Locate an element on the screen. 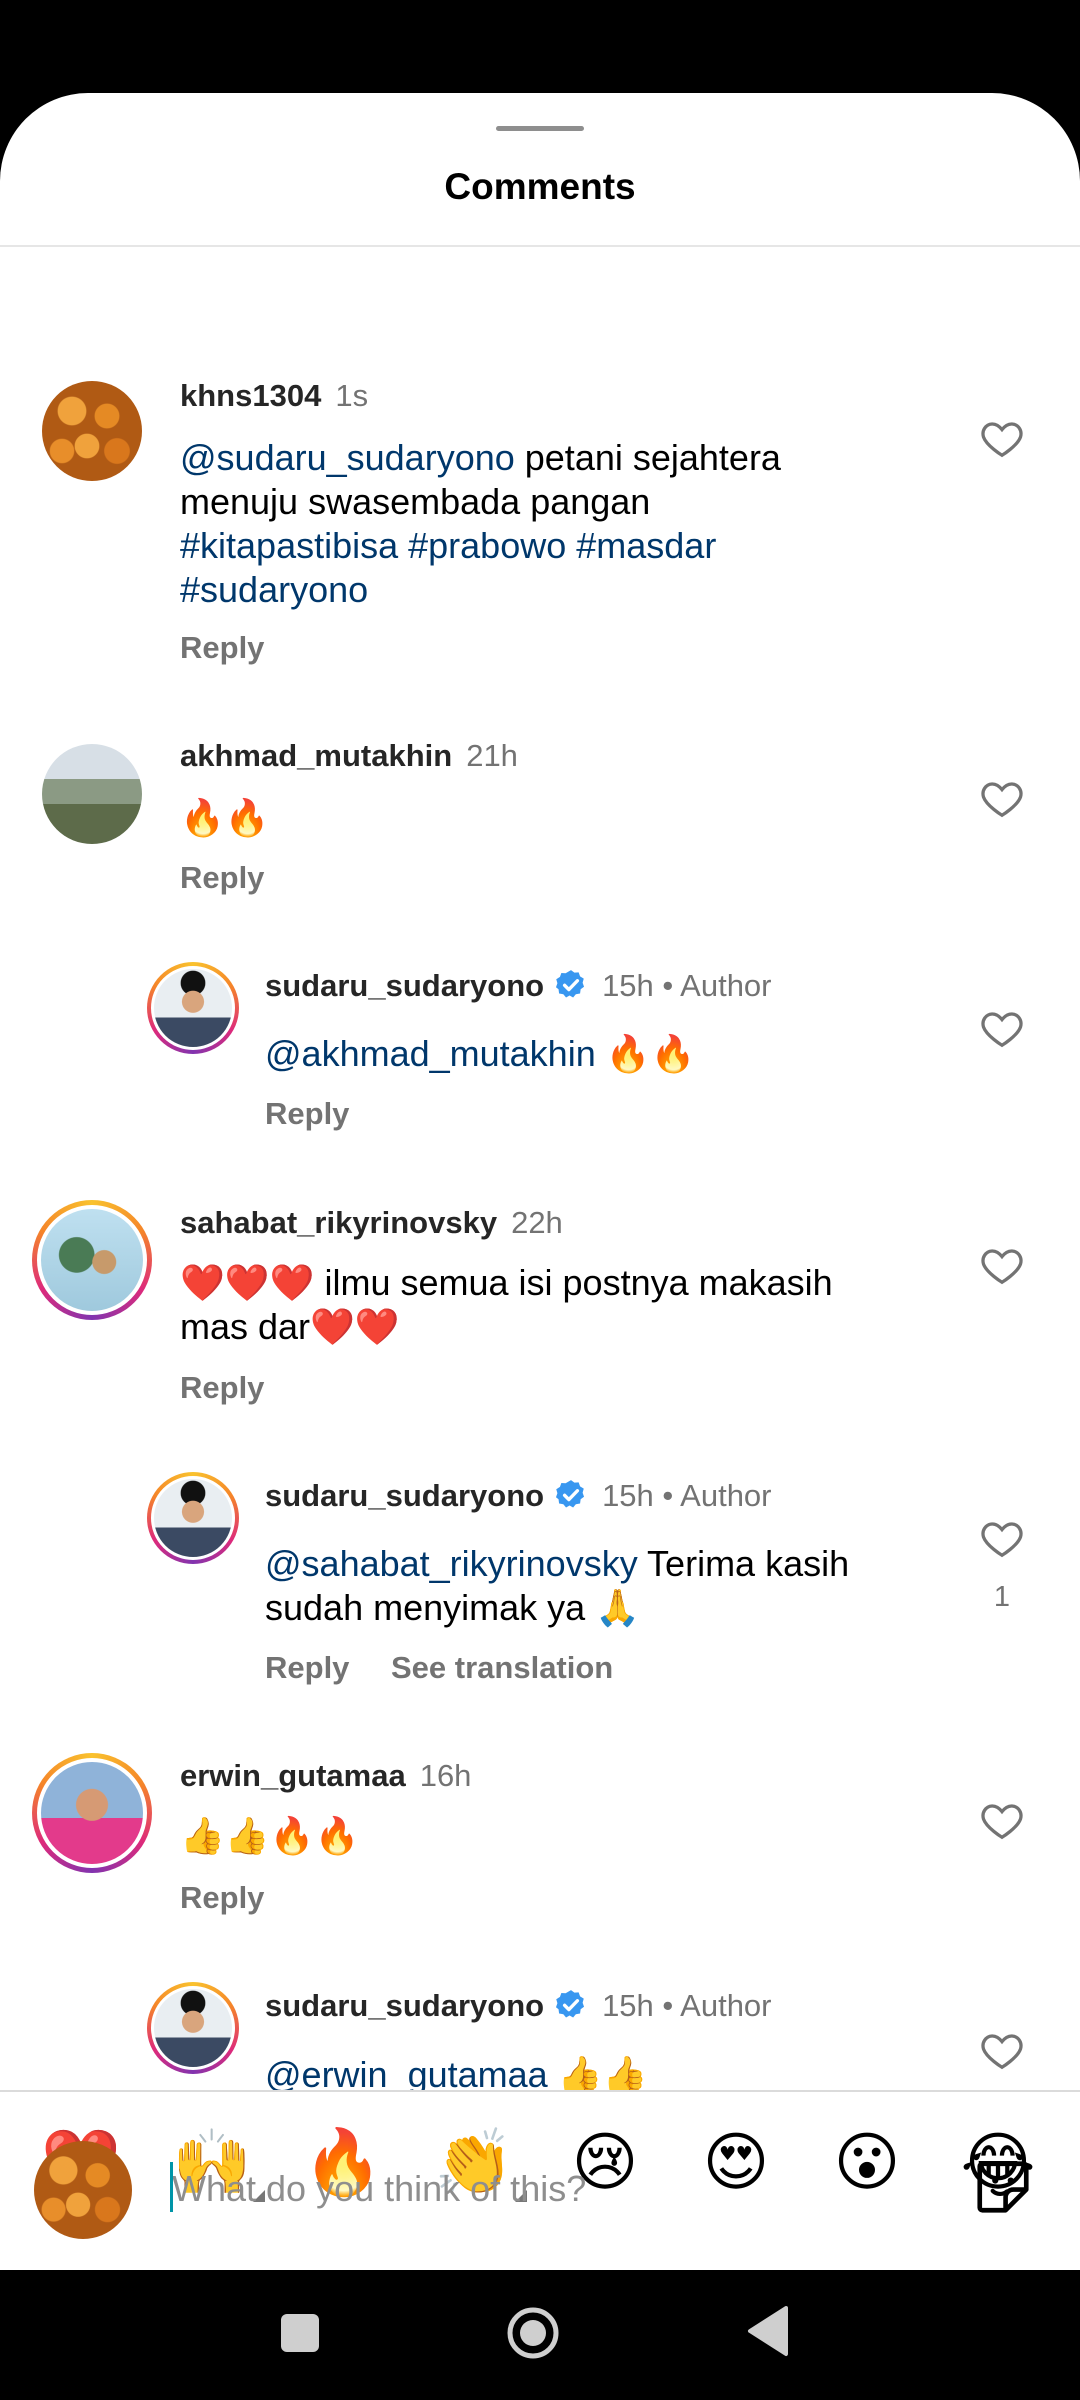  timestamp: 21h is located at coordinates (492, 755).